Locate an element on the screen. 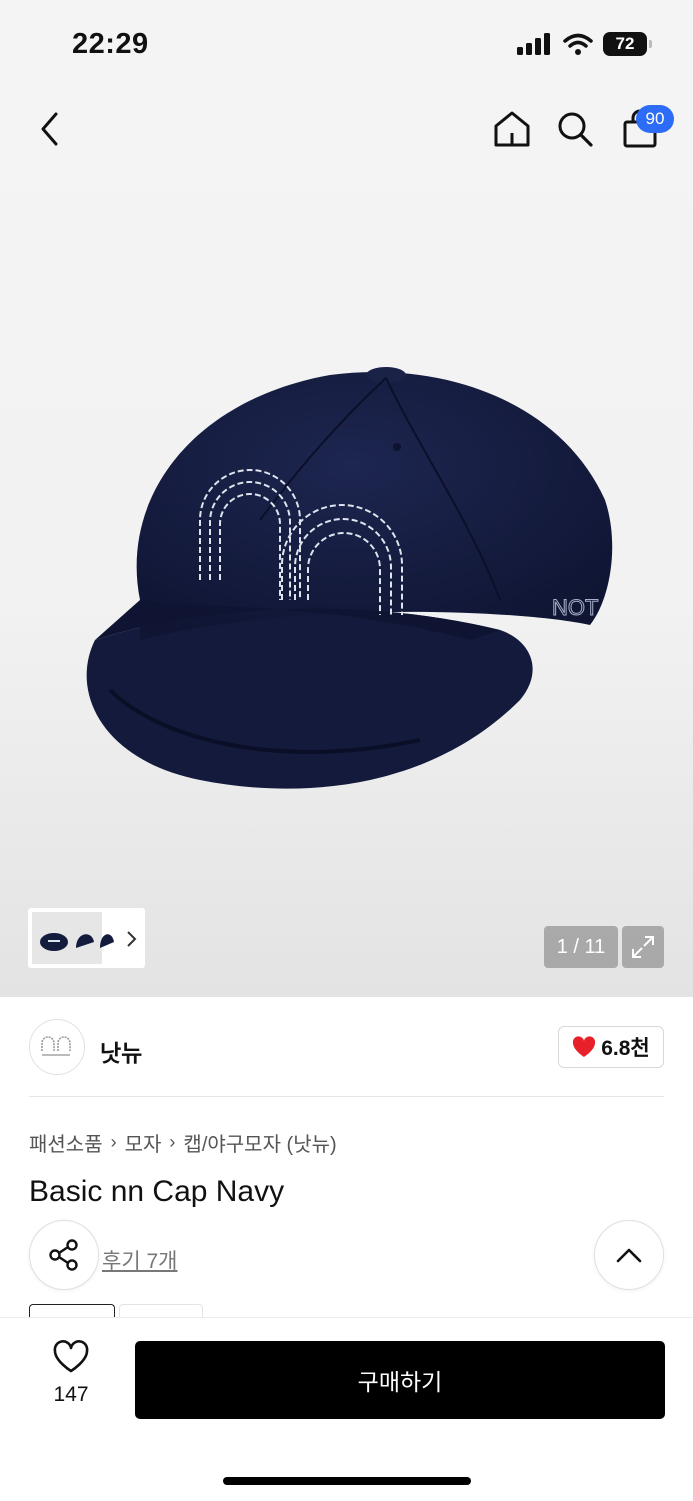  chevron-left-icon is located at coordinates (49, 129).